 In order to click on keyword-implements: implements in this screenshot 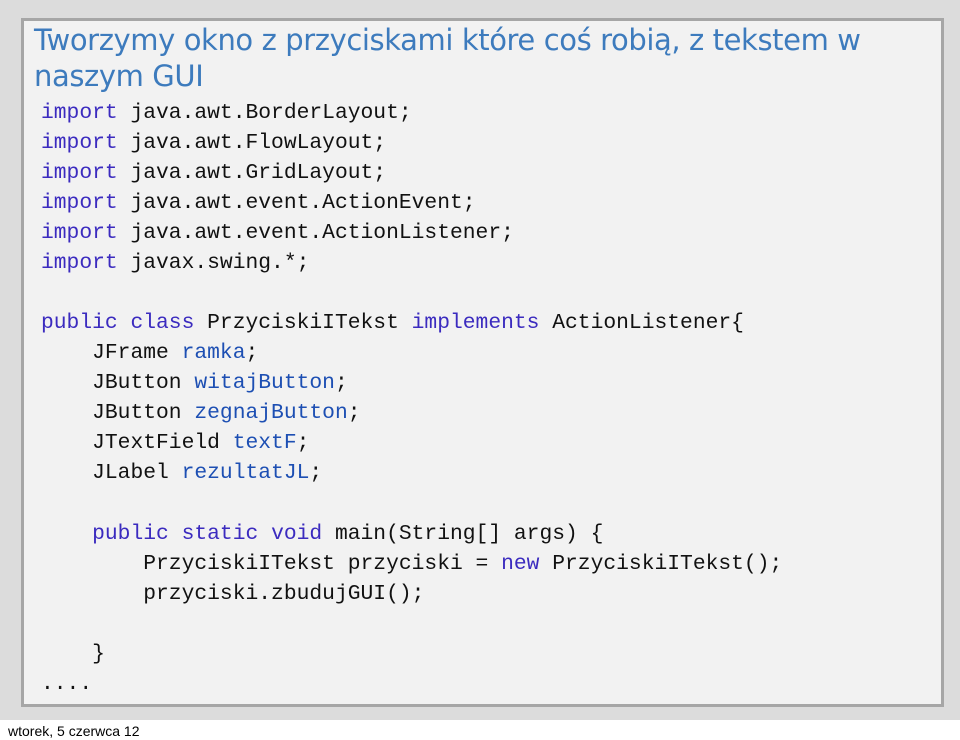, I will do `click(475, 323)`.